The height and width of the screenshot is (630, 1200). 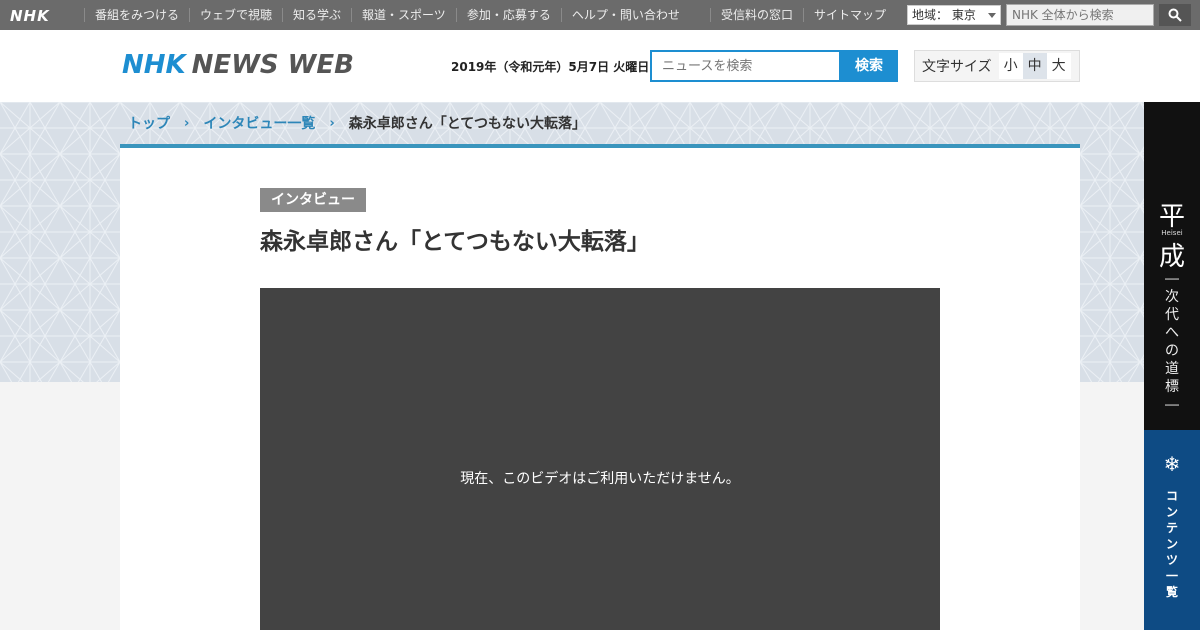 I want to click on global-search-input, so click(x=1080, y=15).